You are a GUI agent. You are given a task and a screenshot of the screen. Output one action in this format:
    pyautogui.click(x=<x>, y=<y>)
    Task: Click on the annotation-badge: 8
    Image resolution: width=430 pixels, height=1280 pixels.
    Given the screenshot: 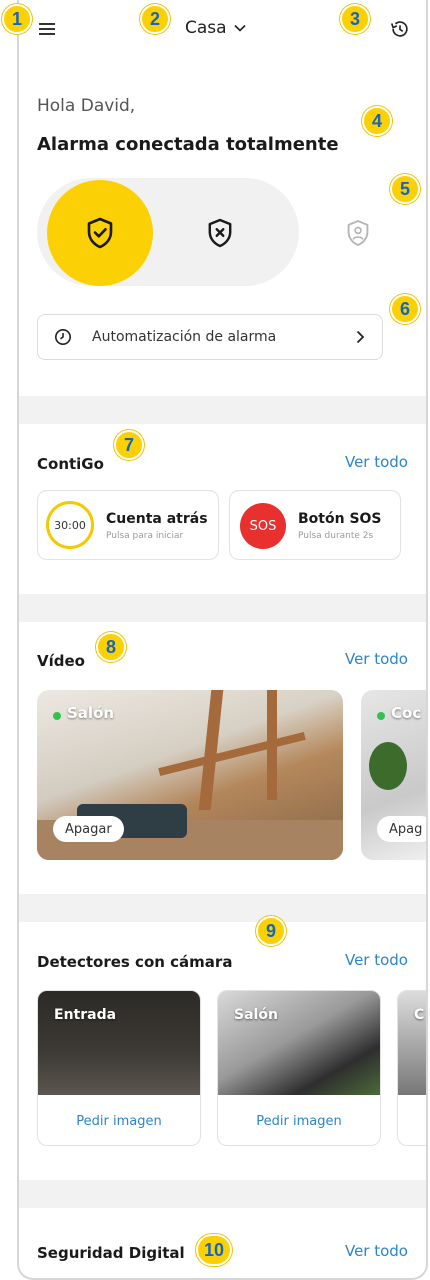 What is the action you would take?
    pyautogui.click(x=111, y=647)
    